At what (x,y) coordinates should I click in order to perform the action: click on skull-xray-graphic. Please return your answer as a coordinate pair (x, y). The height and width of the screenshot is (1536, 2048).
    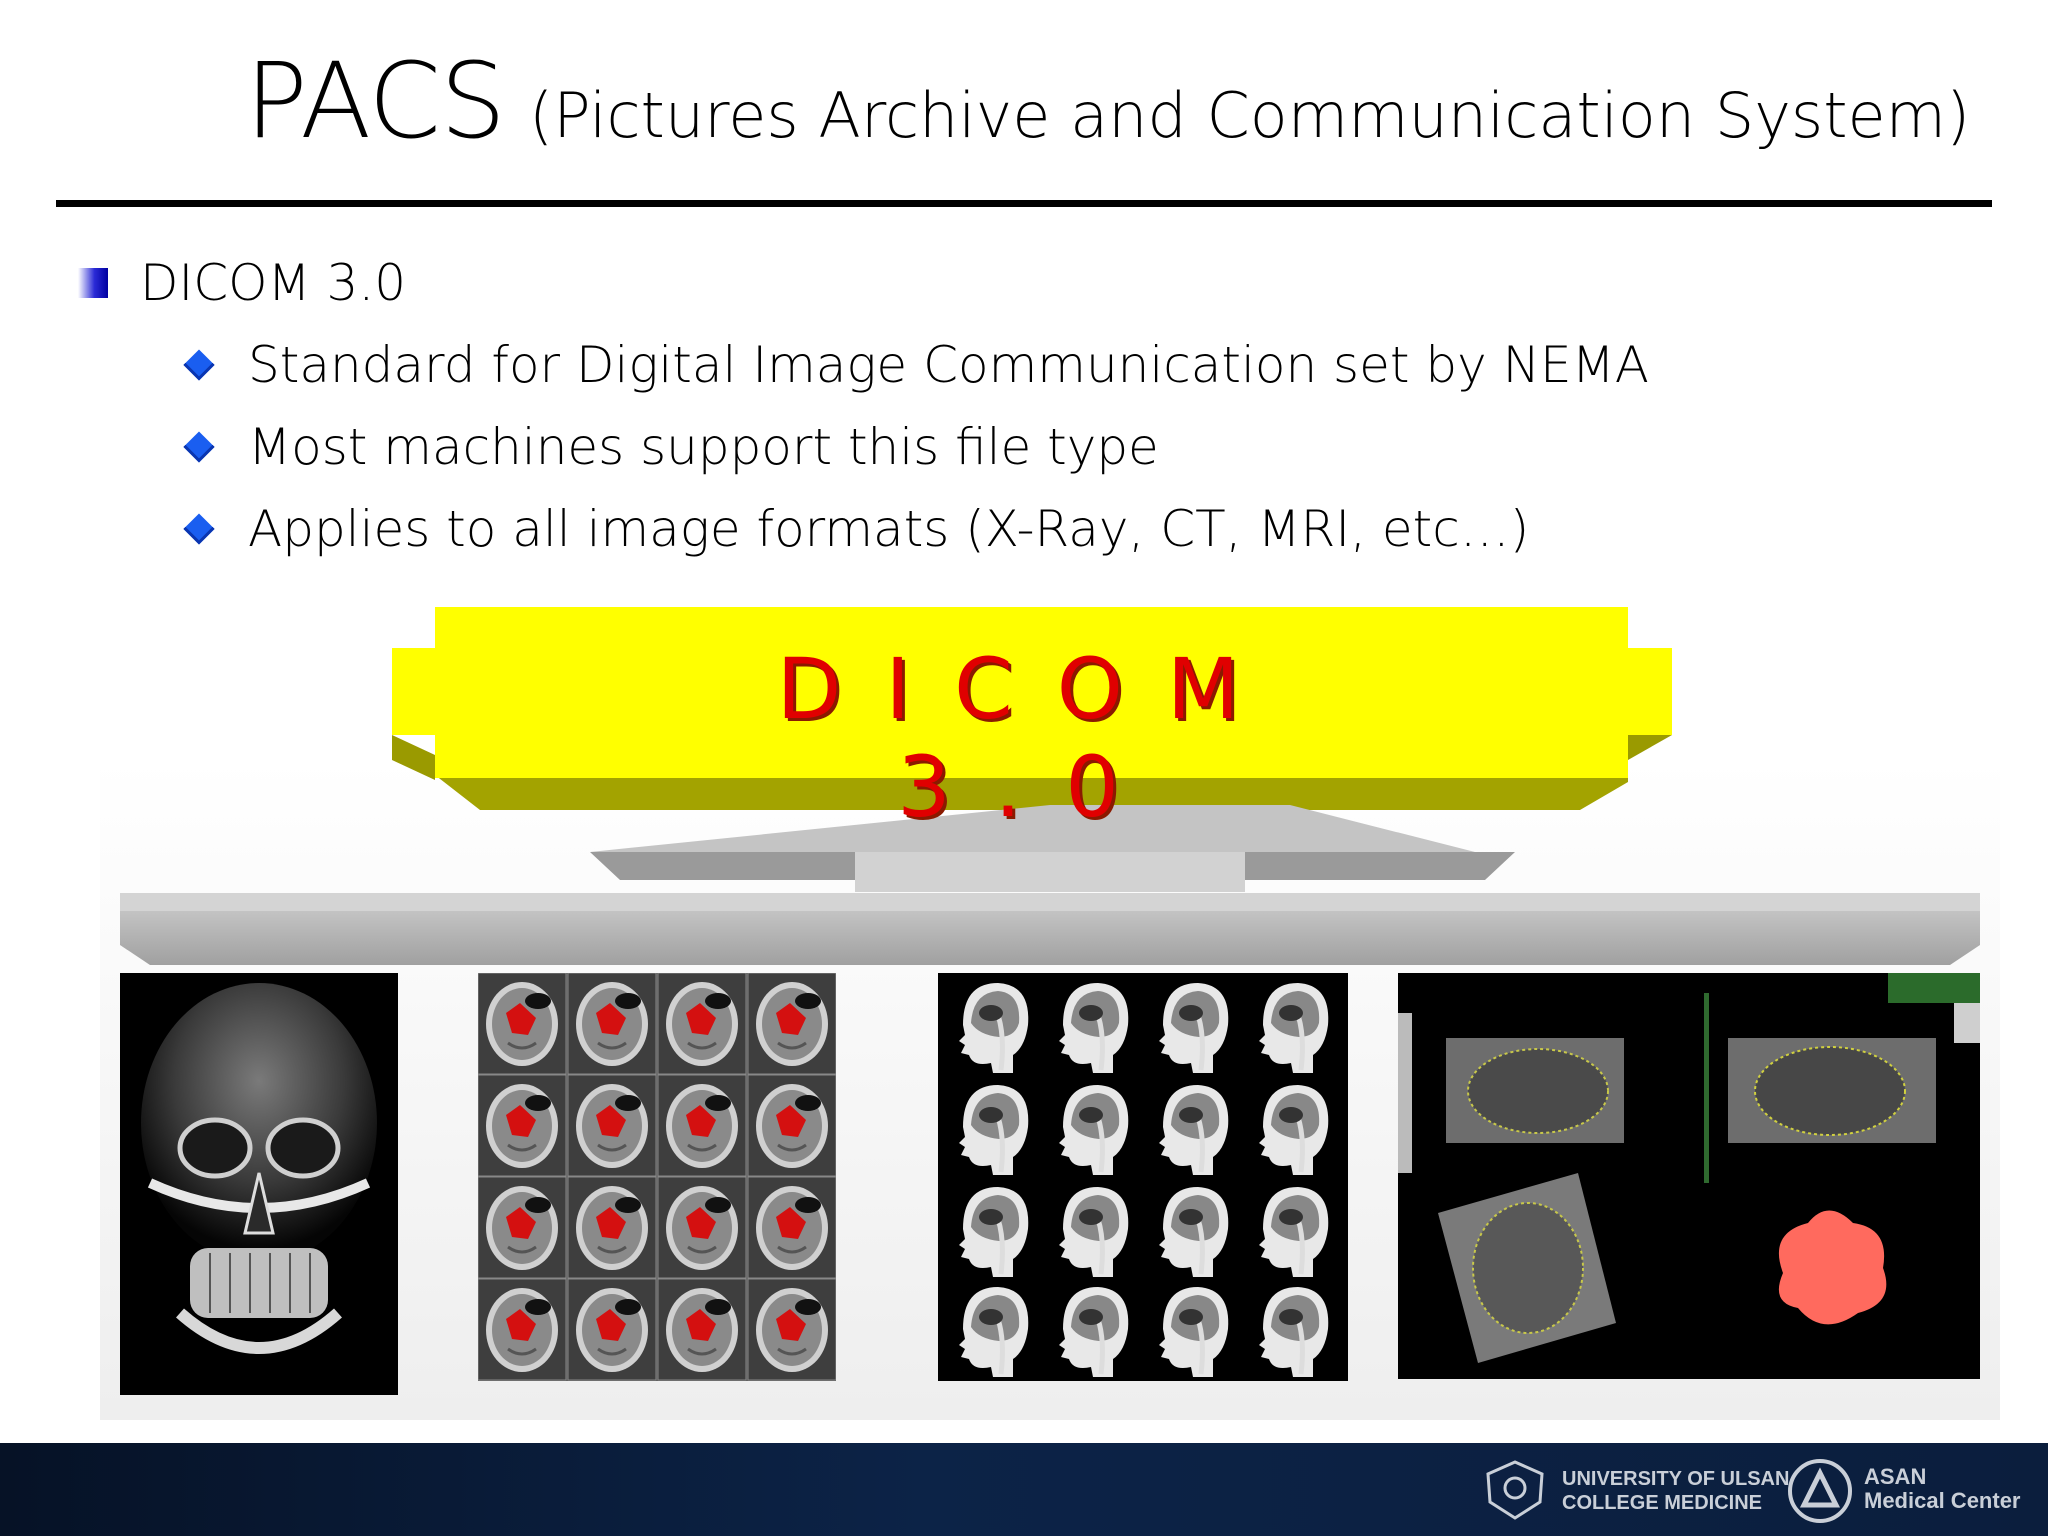
    Looking at the image, I should click on (259, 1184).